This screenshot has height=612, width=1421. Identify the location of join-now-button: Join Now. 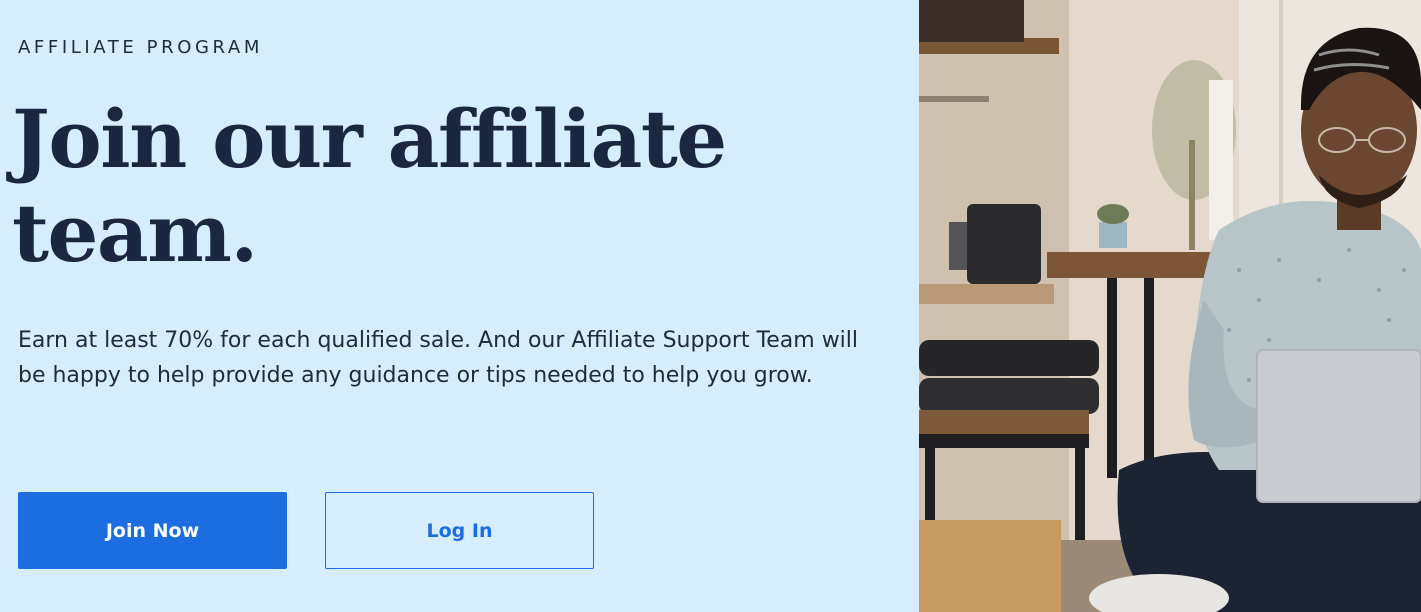
(152, 530).